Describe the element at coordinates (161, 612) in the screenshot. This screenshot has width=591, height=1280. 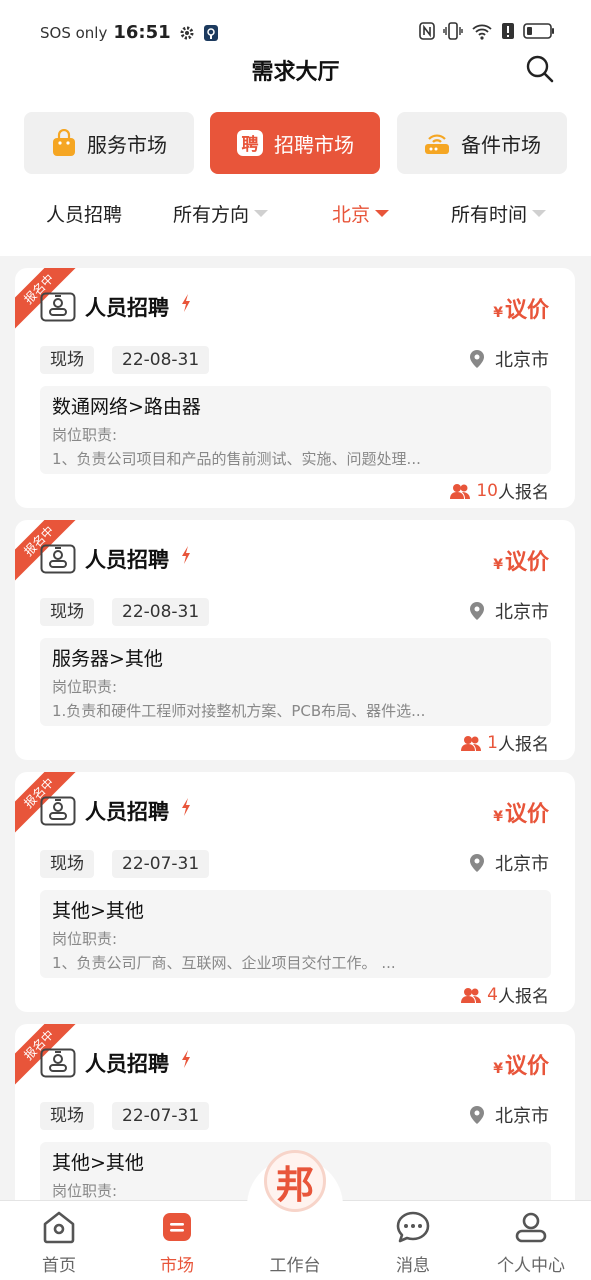
I see `deadline-tag: 22-08-31` at that location.